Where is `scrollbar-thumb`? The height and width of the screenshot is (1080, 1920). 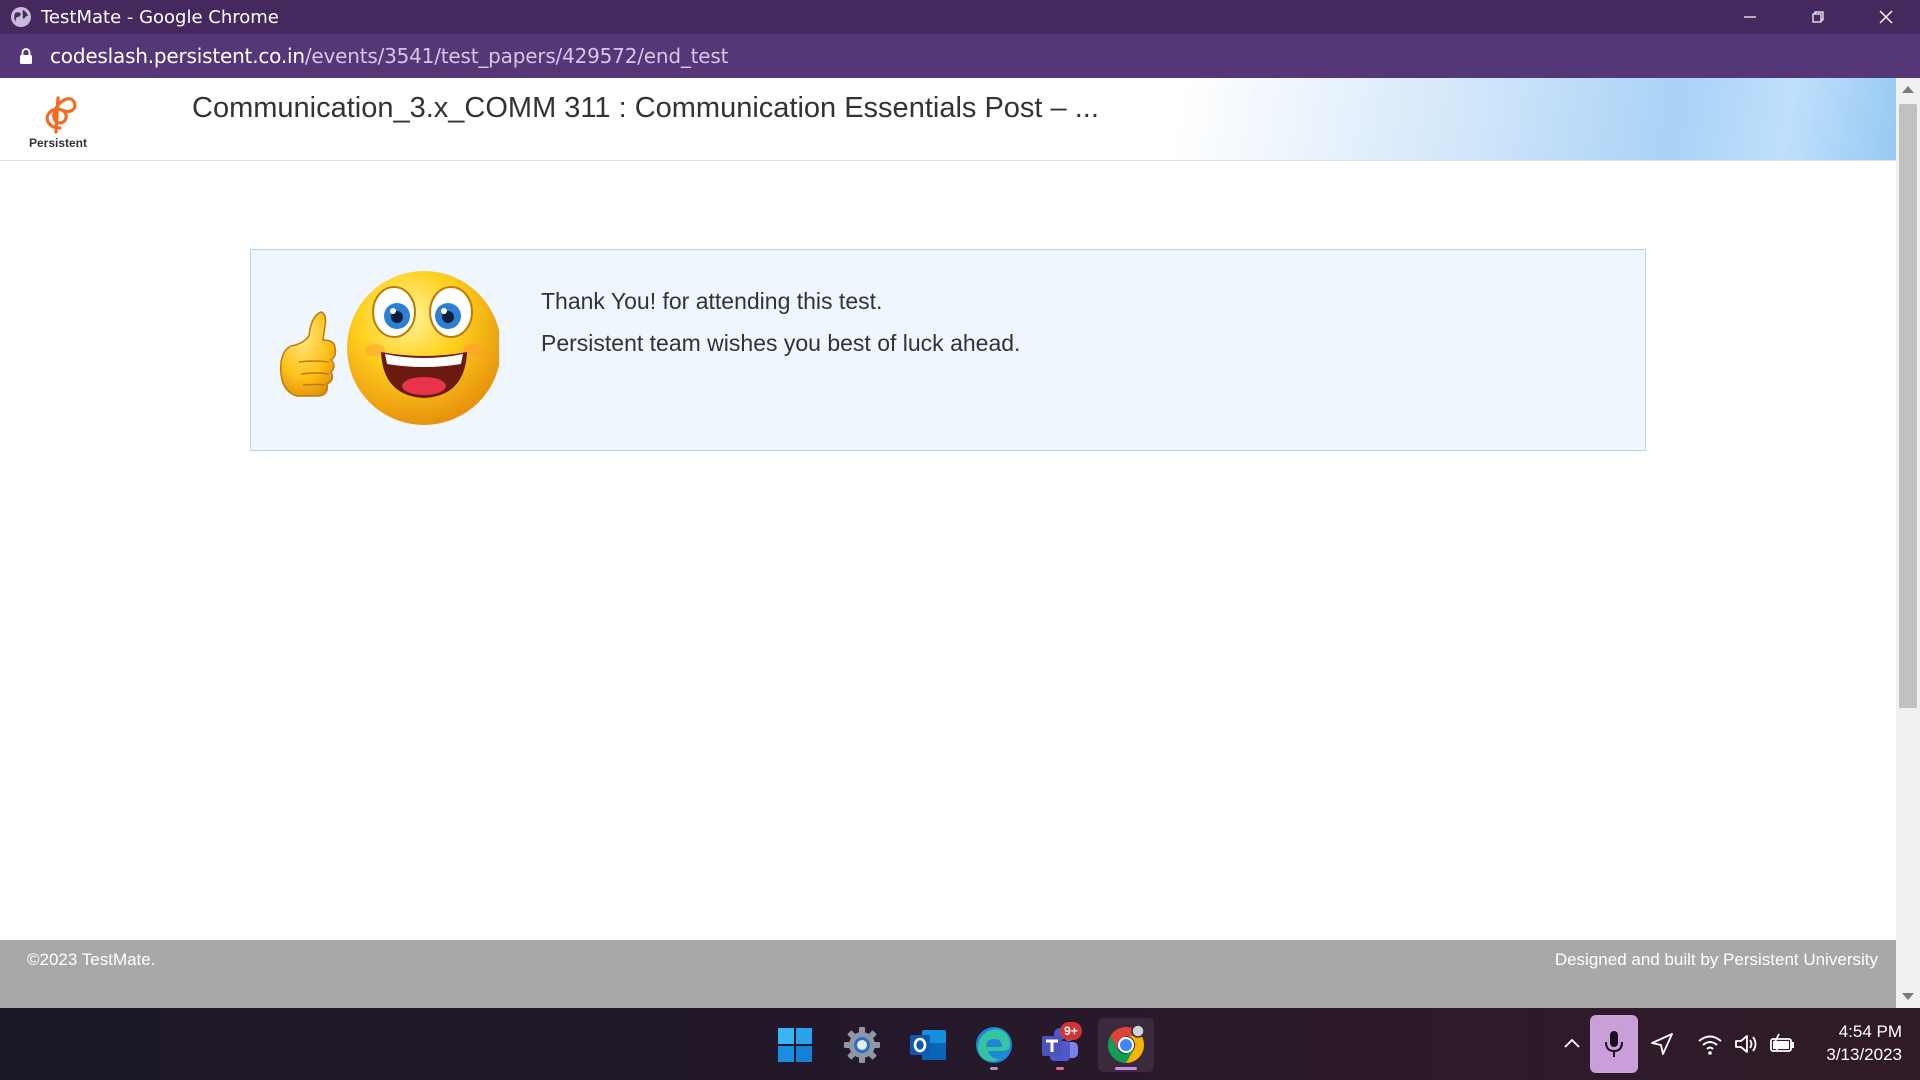
scrollbar-thumb is located at coordinates (1908, 406).